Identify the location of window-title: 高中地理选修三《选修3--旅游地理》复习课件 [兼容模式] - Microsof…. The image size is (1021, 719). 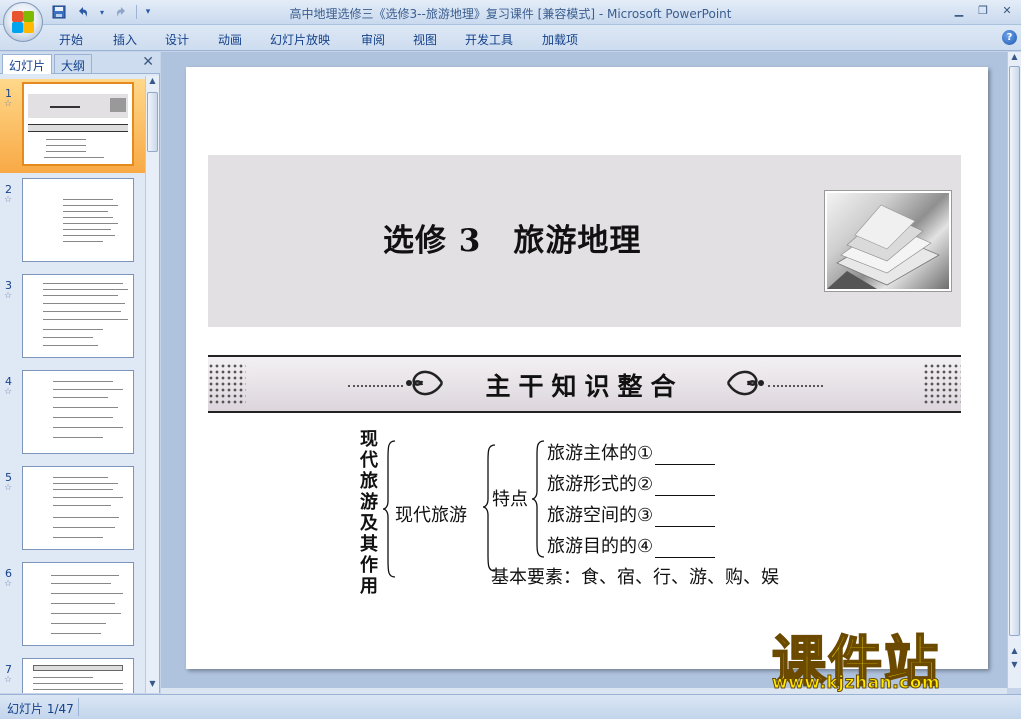
(510, 14).